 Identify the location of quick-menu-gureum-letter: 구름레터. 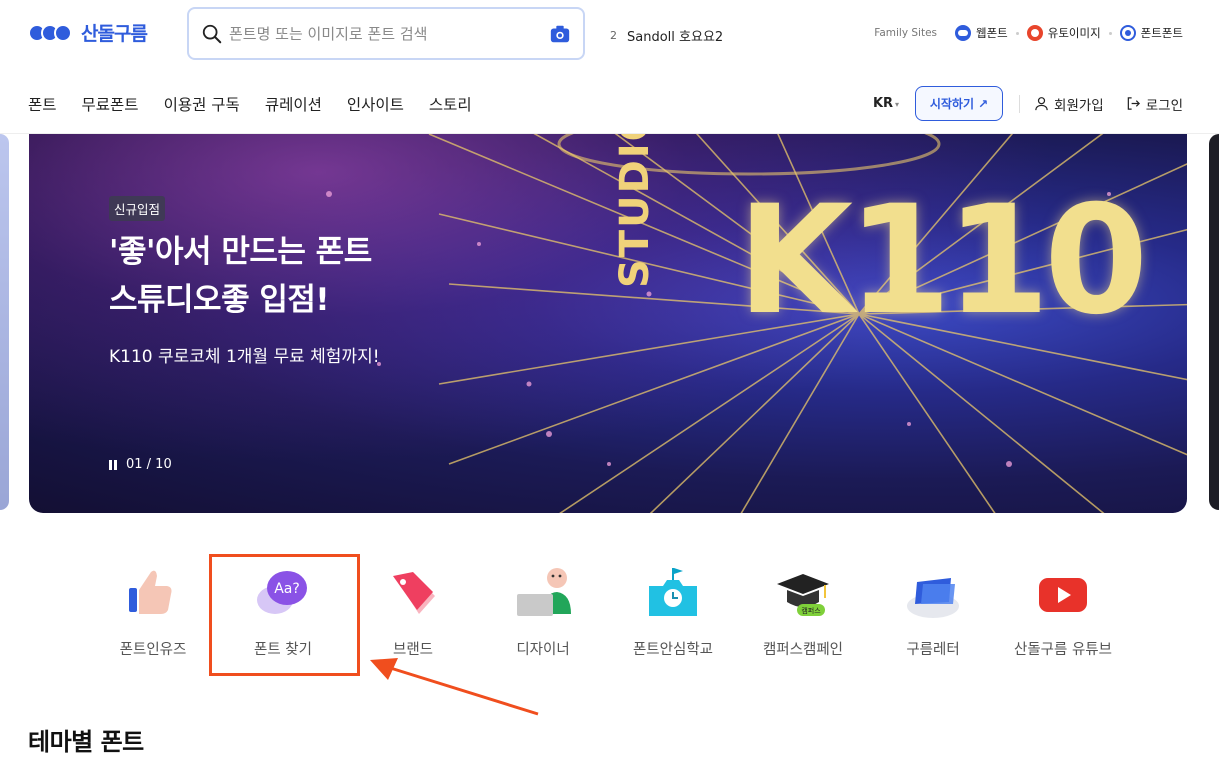
(933, 609).